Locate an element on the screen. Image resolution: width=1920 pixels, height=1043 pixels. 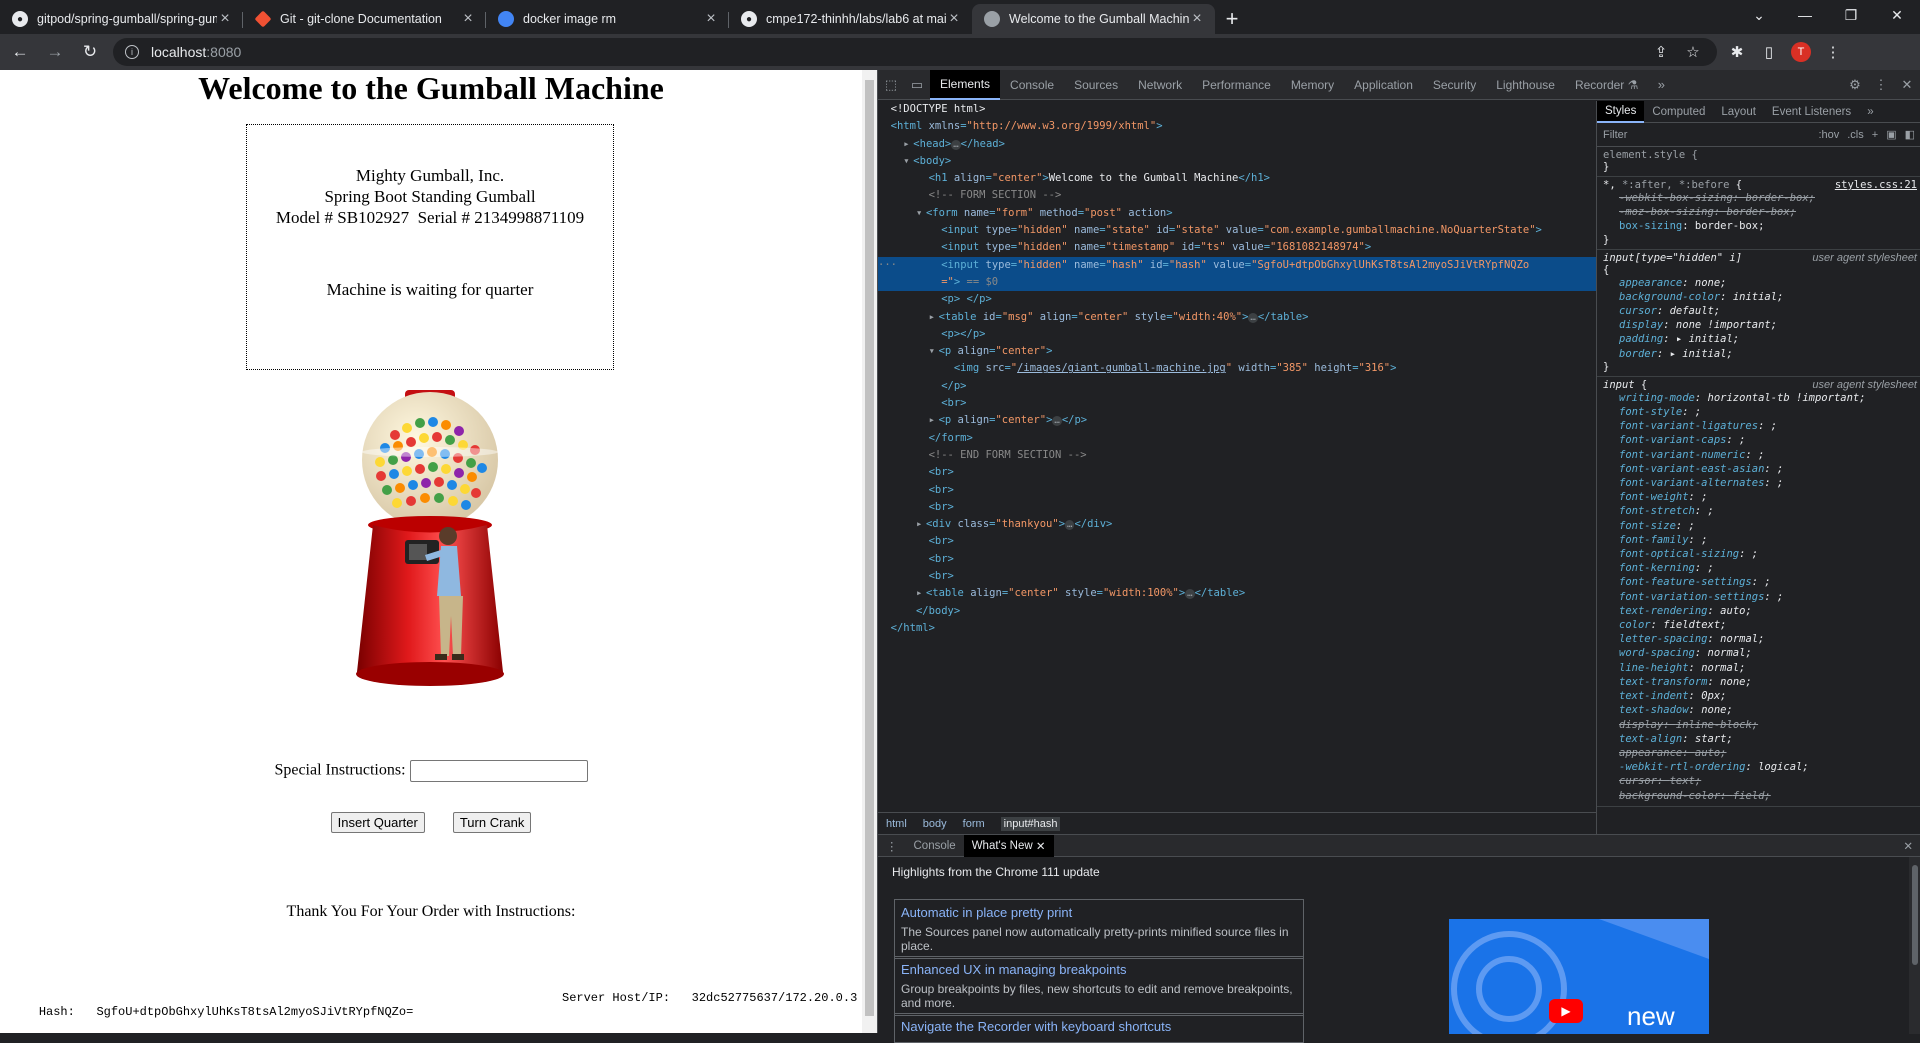
forward-icon: → is located at coordinates (55, 52).